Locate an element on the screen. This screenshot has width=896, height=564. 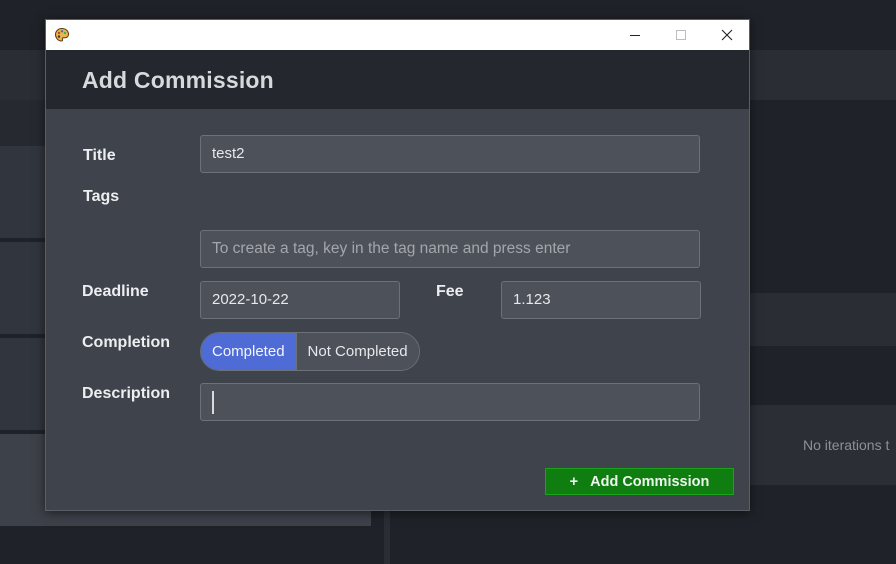
maximize-button is located at coordinates (681, 35).